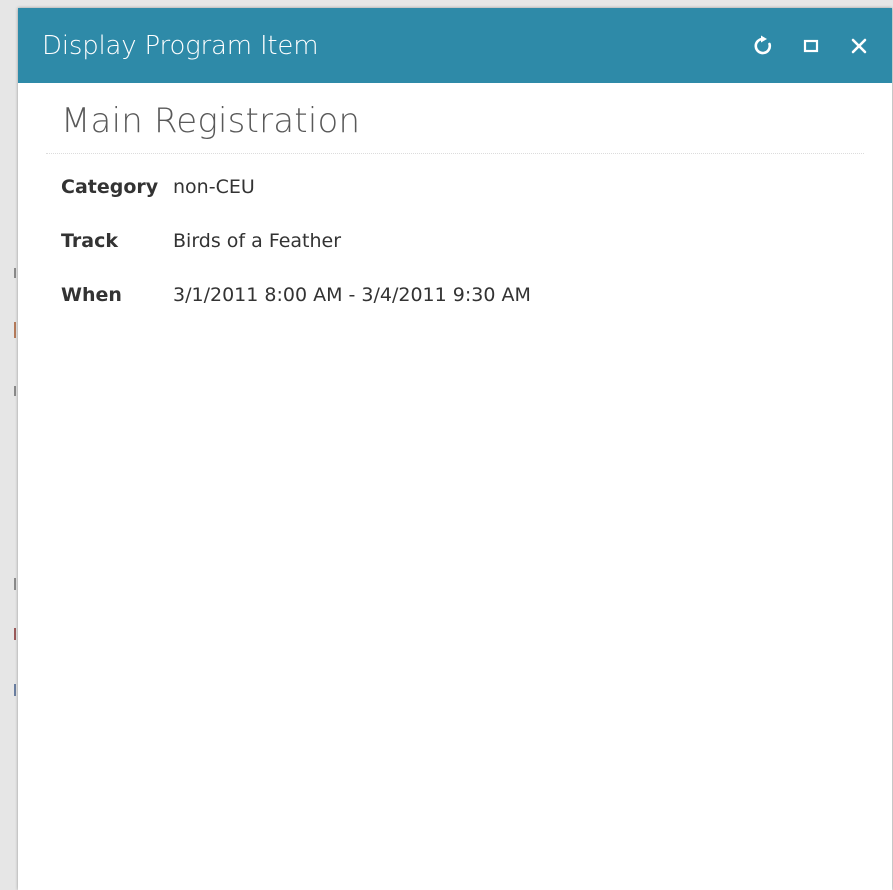  Describe the element at coordinates (180, 45) in the screenshot. I see `dialog-title: Display Program Item` at that location.